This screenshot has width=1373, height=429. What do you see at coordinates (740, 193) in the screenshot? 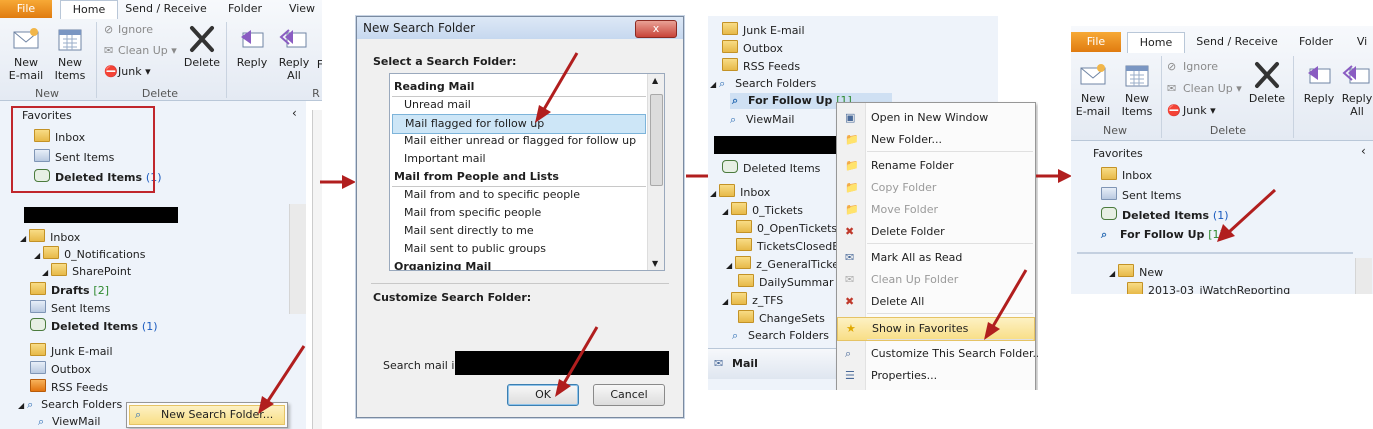
I see `tree-item: ◢ Inbox` at bounding box center [740, 193].